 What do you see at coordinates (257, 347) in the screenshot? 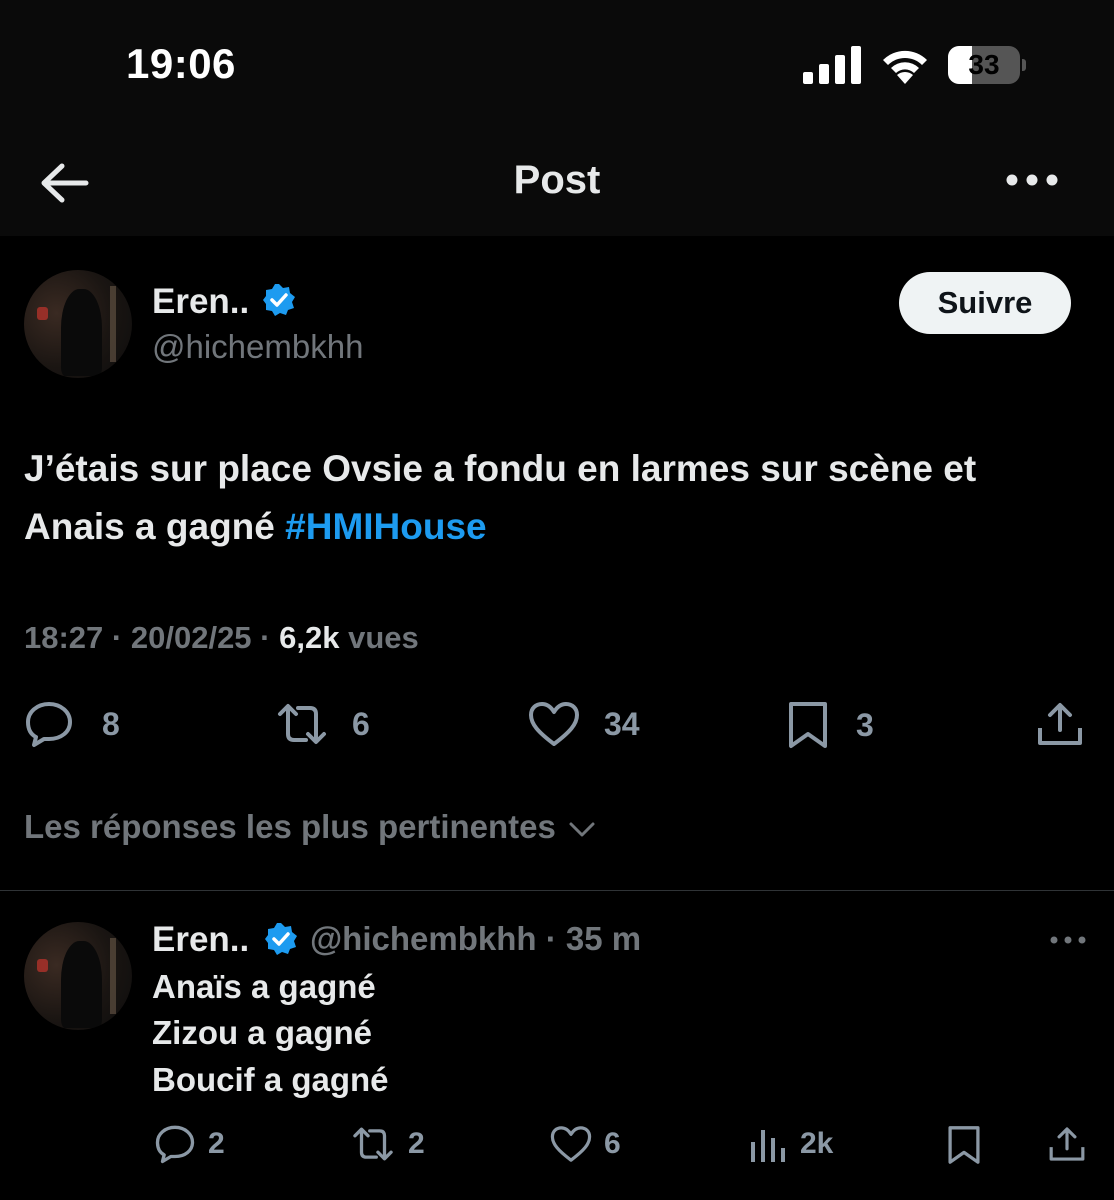
I see `author-handle: @hichembkhh` at bounding box center [257, 347].